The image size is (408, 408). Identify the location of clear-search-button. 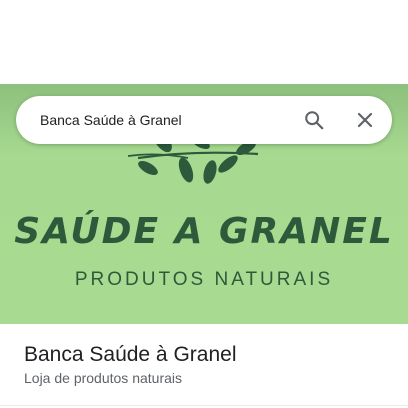
(365, 120).